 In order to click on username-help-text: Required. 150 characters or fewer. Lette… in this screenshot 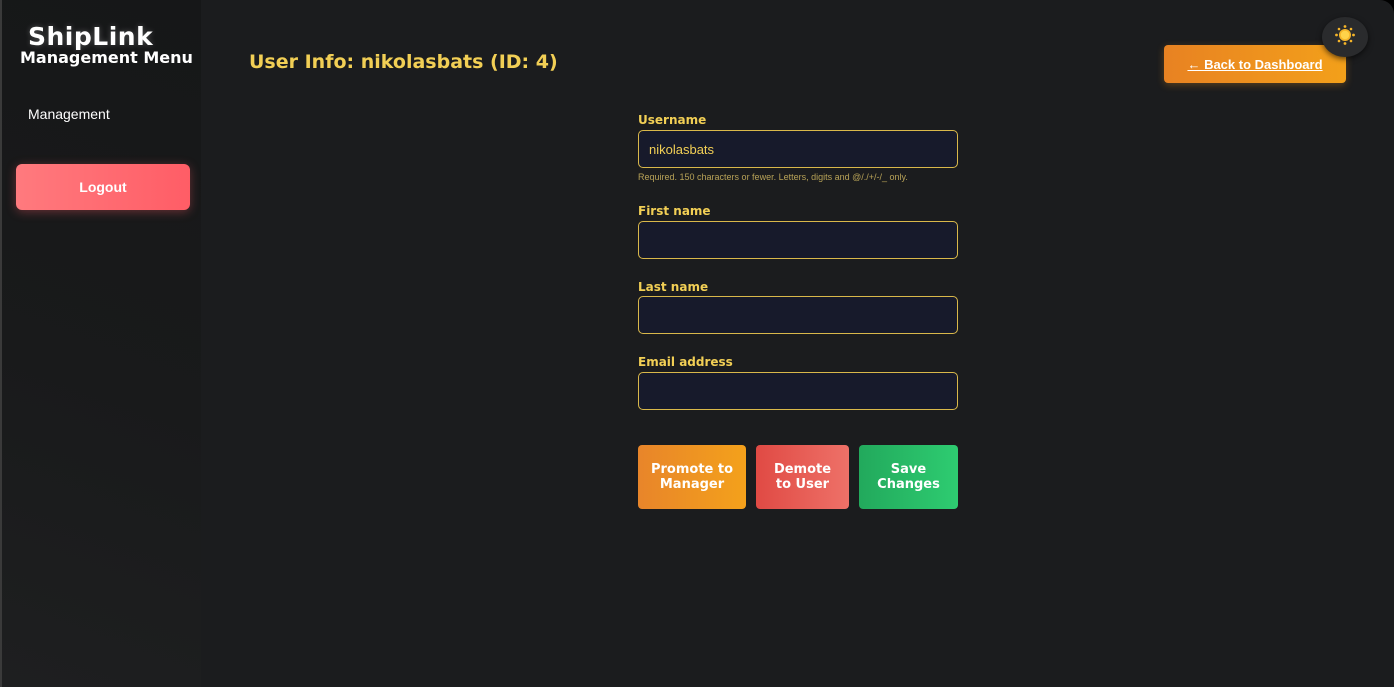, I will do `click(773, 177)`.